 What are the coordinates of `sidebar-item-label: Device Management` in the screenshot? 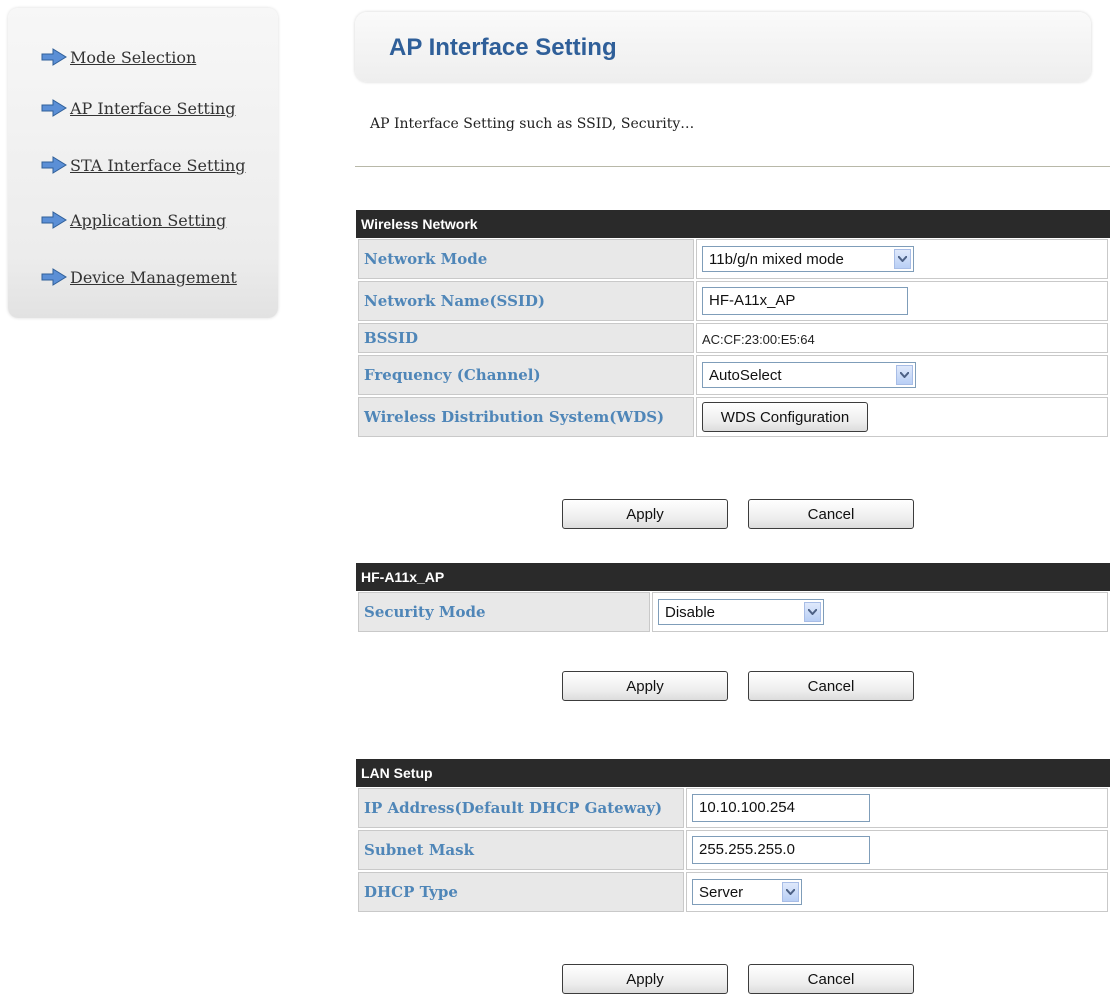 It's located at (153, 277).